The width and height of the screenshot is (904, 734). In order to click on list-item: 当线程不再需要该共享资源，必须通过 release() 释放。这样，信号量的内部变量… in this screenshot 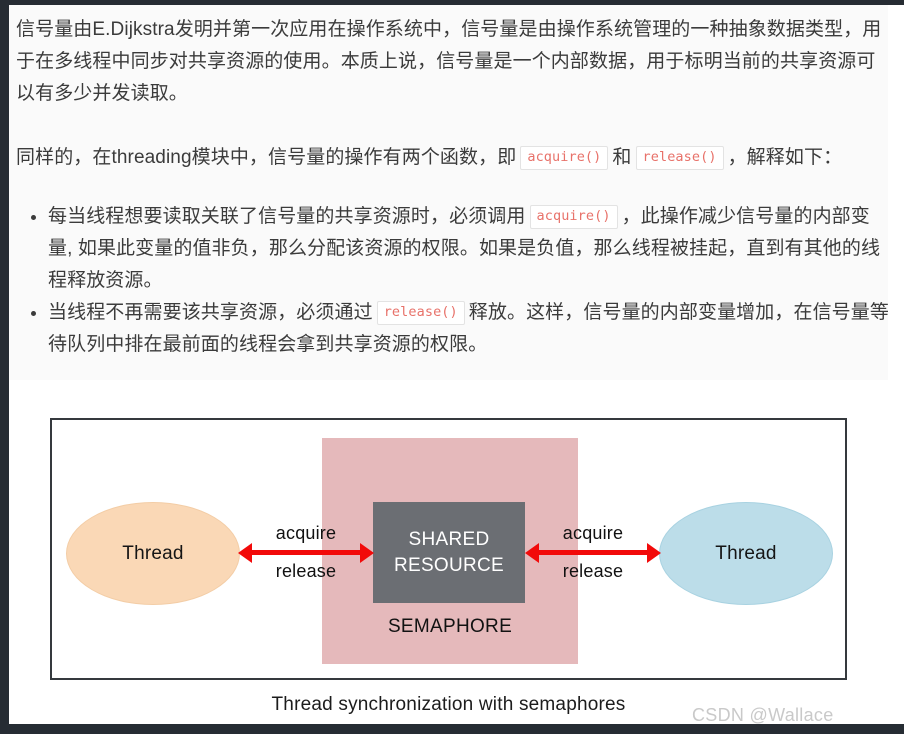, I will do `click(459, 329)`.